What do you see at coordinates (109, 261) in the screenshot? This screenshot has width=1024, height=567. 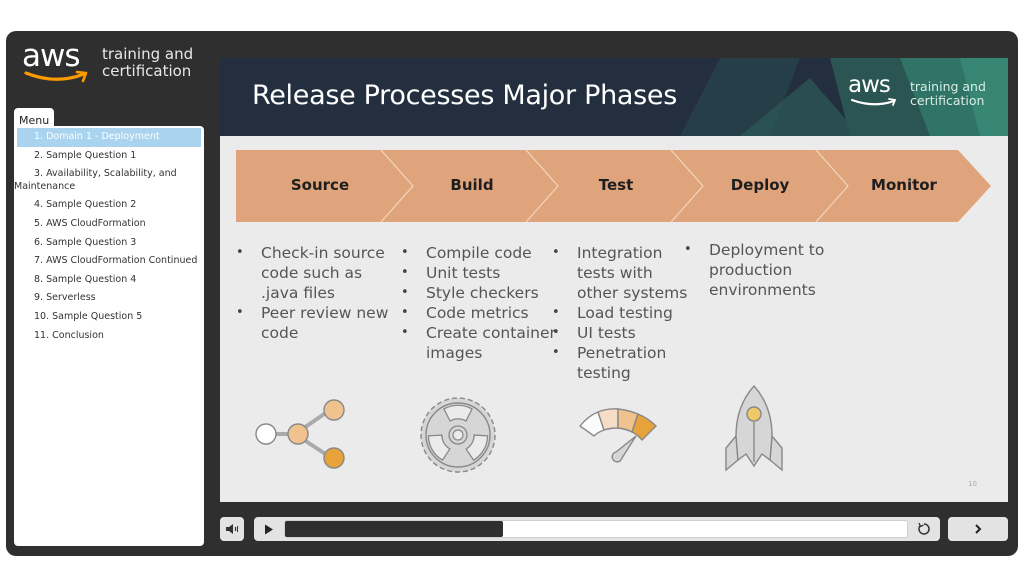 I see `menu-item-cloudformation-continued: 7. AWS CloudFormation Continued` at bounding box center [109, 261].